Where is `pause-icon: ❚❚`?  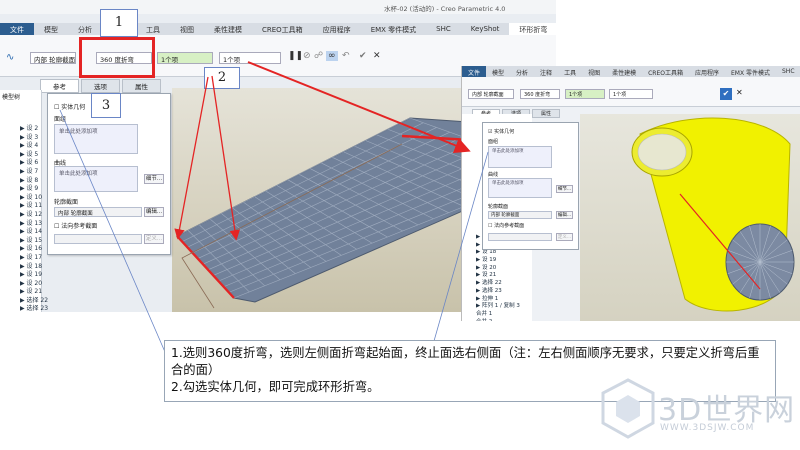 pause-icon: ❚❚ is located at coordinates (295, 56).